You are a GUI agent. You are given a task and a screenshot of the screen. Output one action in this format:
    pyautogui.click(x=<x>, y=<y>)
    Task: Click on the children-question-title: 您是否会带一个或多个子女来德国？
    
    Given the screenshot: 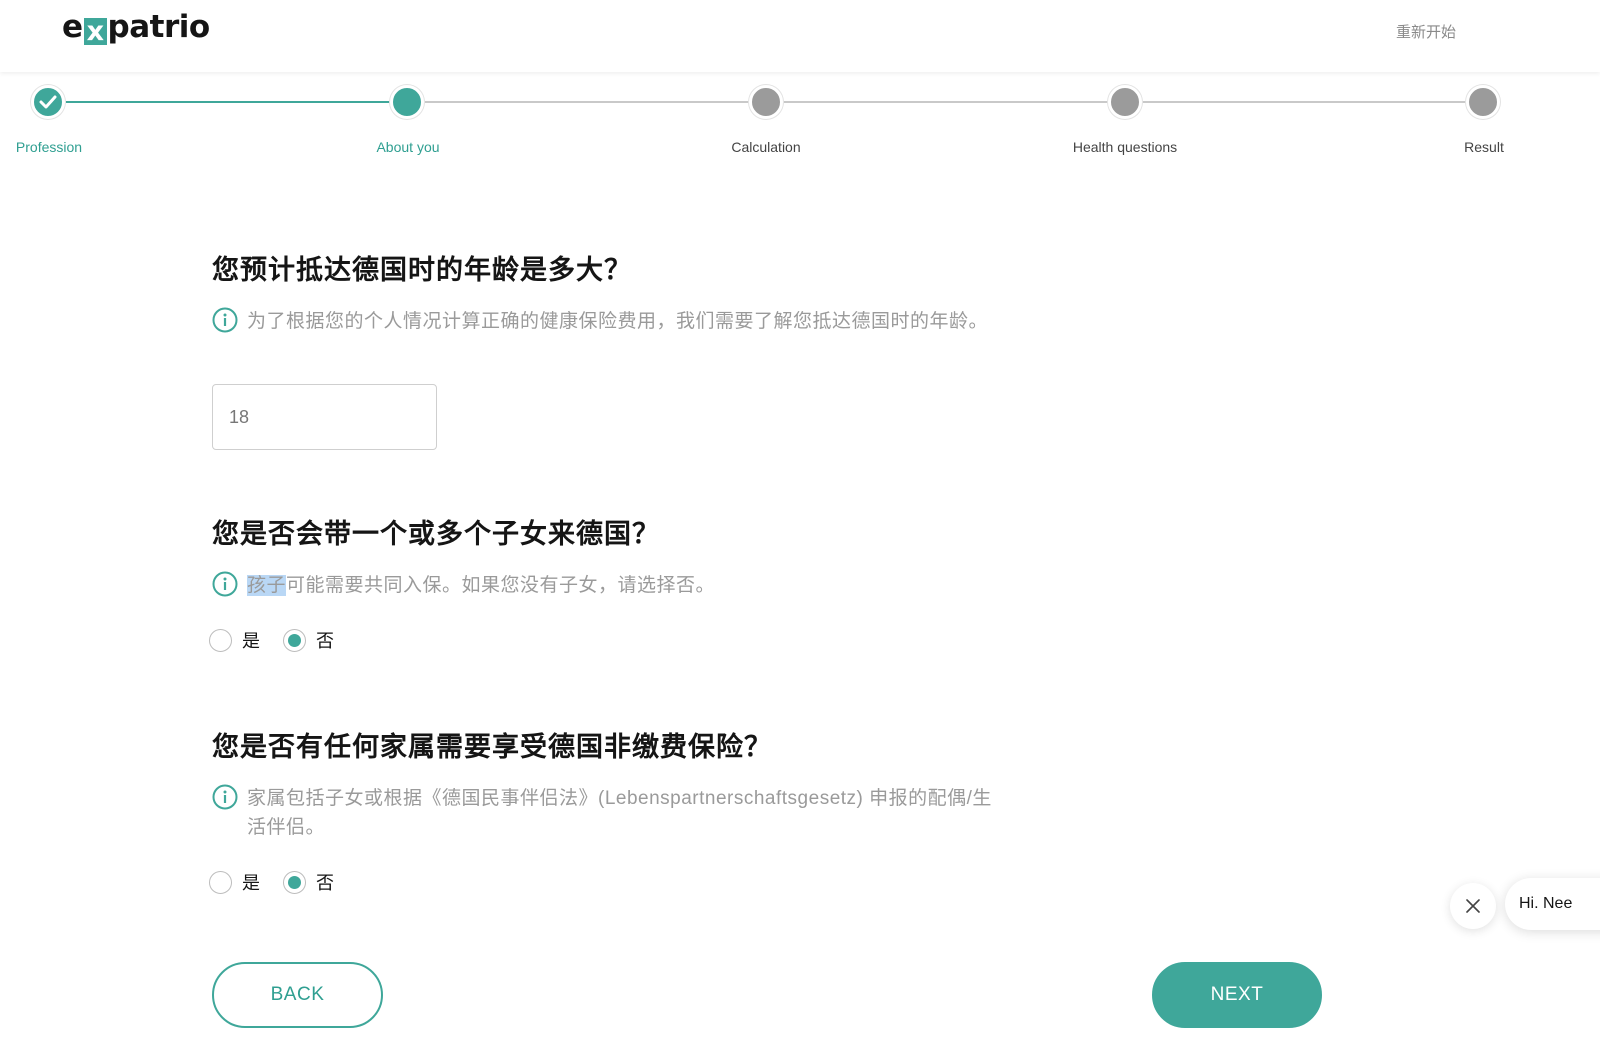 What is the action you would take?
    pyautogui.click(x=436, y=534)
    